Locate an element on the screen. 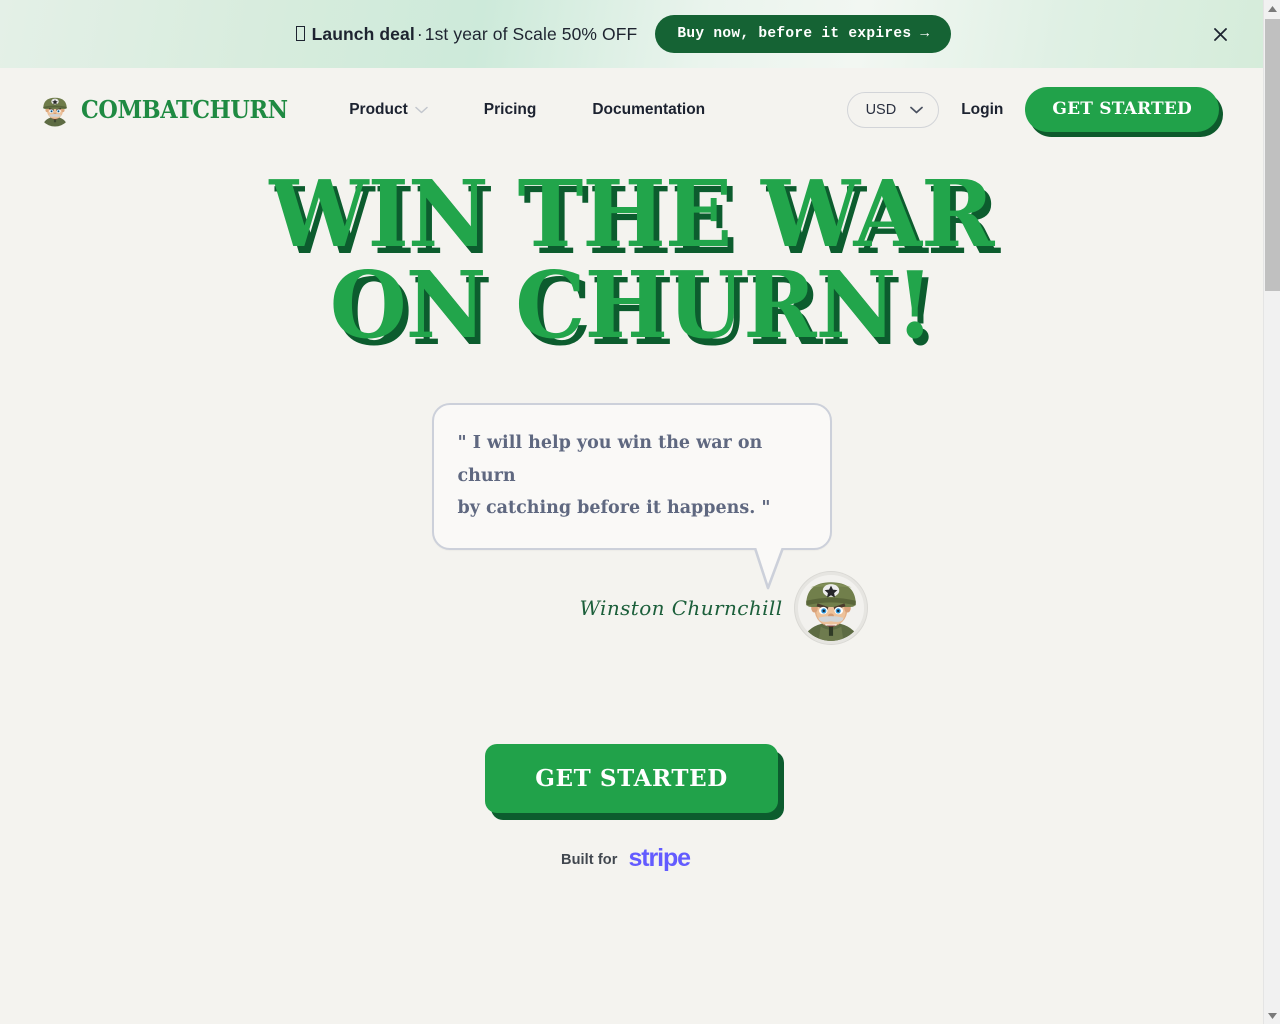 Image resolution: width=1280 pixels, height=1024 pixels. nav-item-product-label: Product is located at coordinates (378, 109).